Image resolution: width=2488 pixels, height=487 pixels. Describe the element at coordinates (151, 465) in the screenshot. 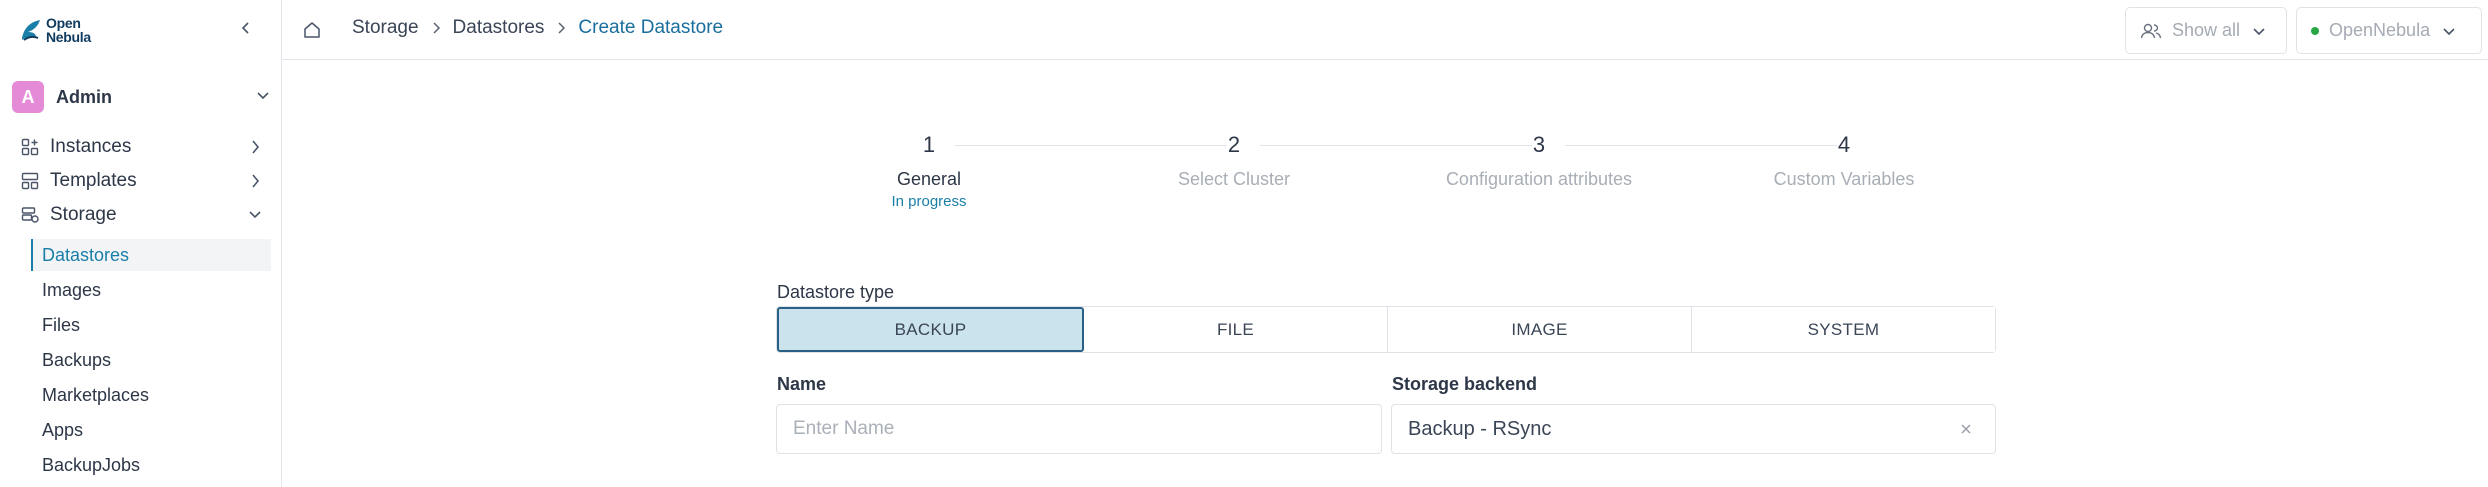

I see `sidebar-subitem-backupjobs: BackupJobs` at that location.